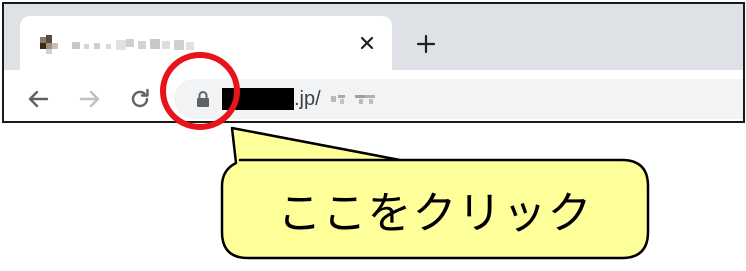 The width and height of the screenshot is (746, 271). Describe the element at coordinates (258, 99) in the screenshot. I see `url-domain-redacted` at that location.